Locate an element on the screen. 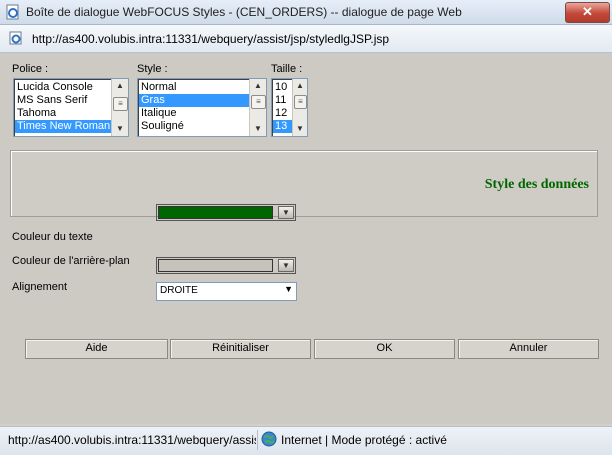 The width and height of the screenshot is (612, 455). close-icon: ✕ is located at coordinates (587, 11).